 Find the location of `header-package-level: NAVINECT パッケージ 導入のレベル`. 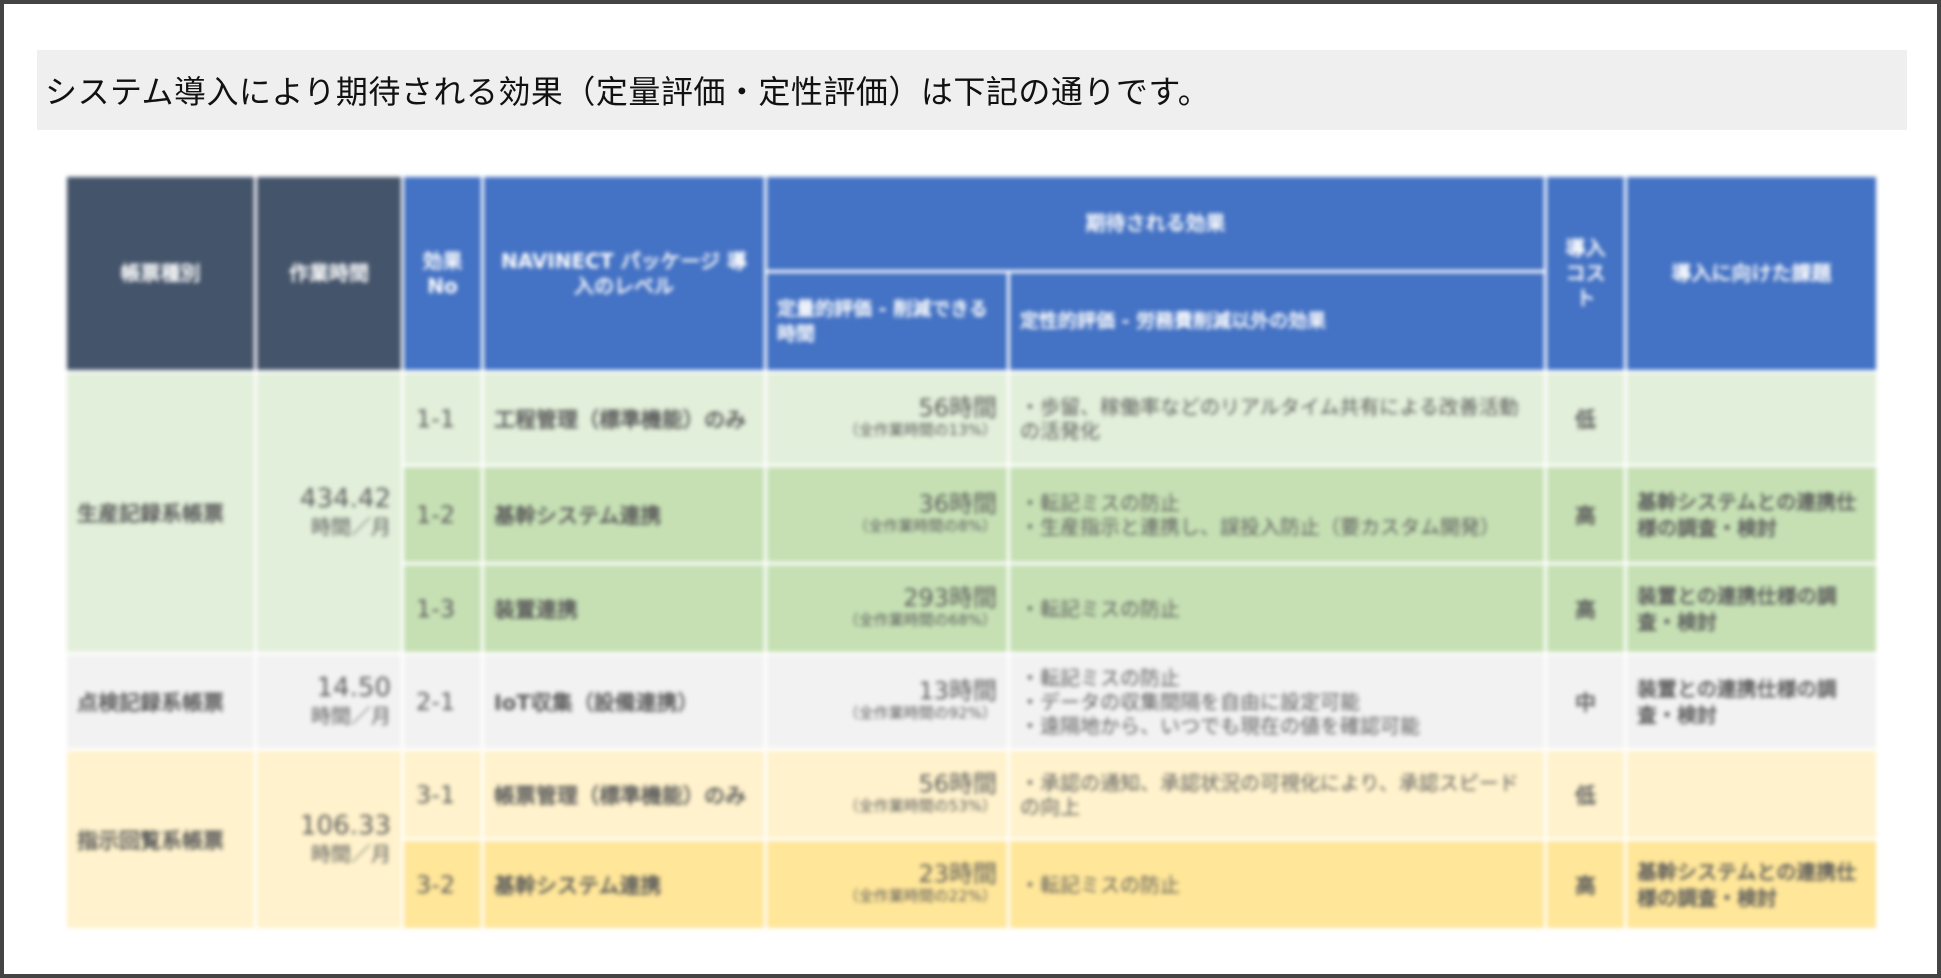

header-package-level: NAVINECT パッケージ 導入のレベル is located at coordinates (624, 273).